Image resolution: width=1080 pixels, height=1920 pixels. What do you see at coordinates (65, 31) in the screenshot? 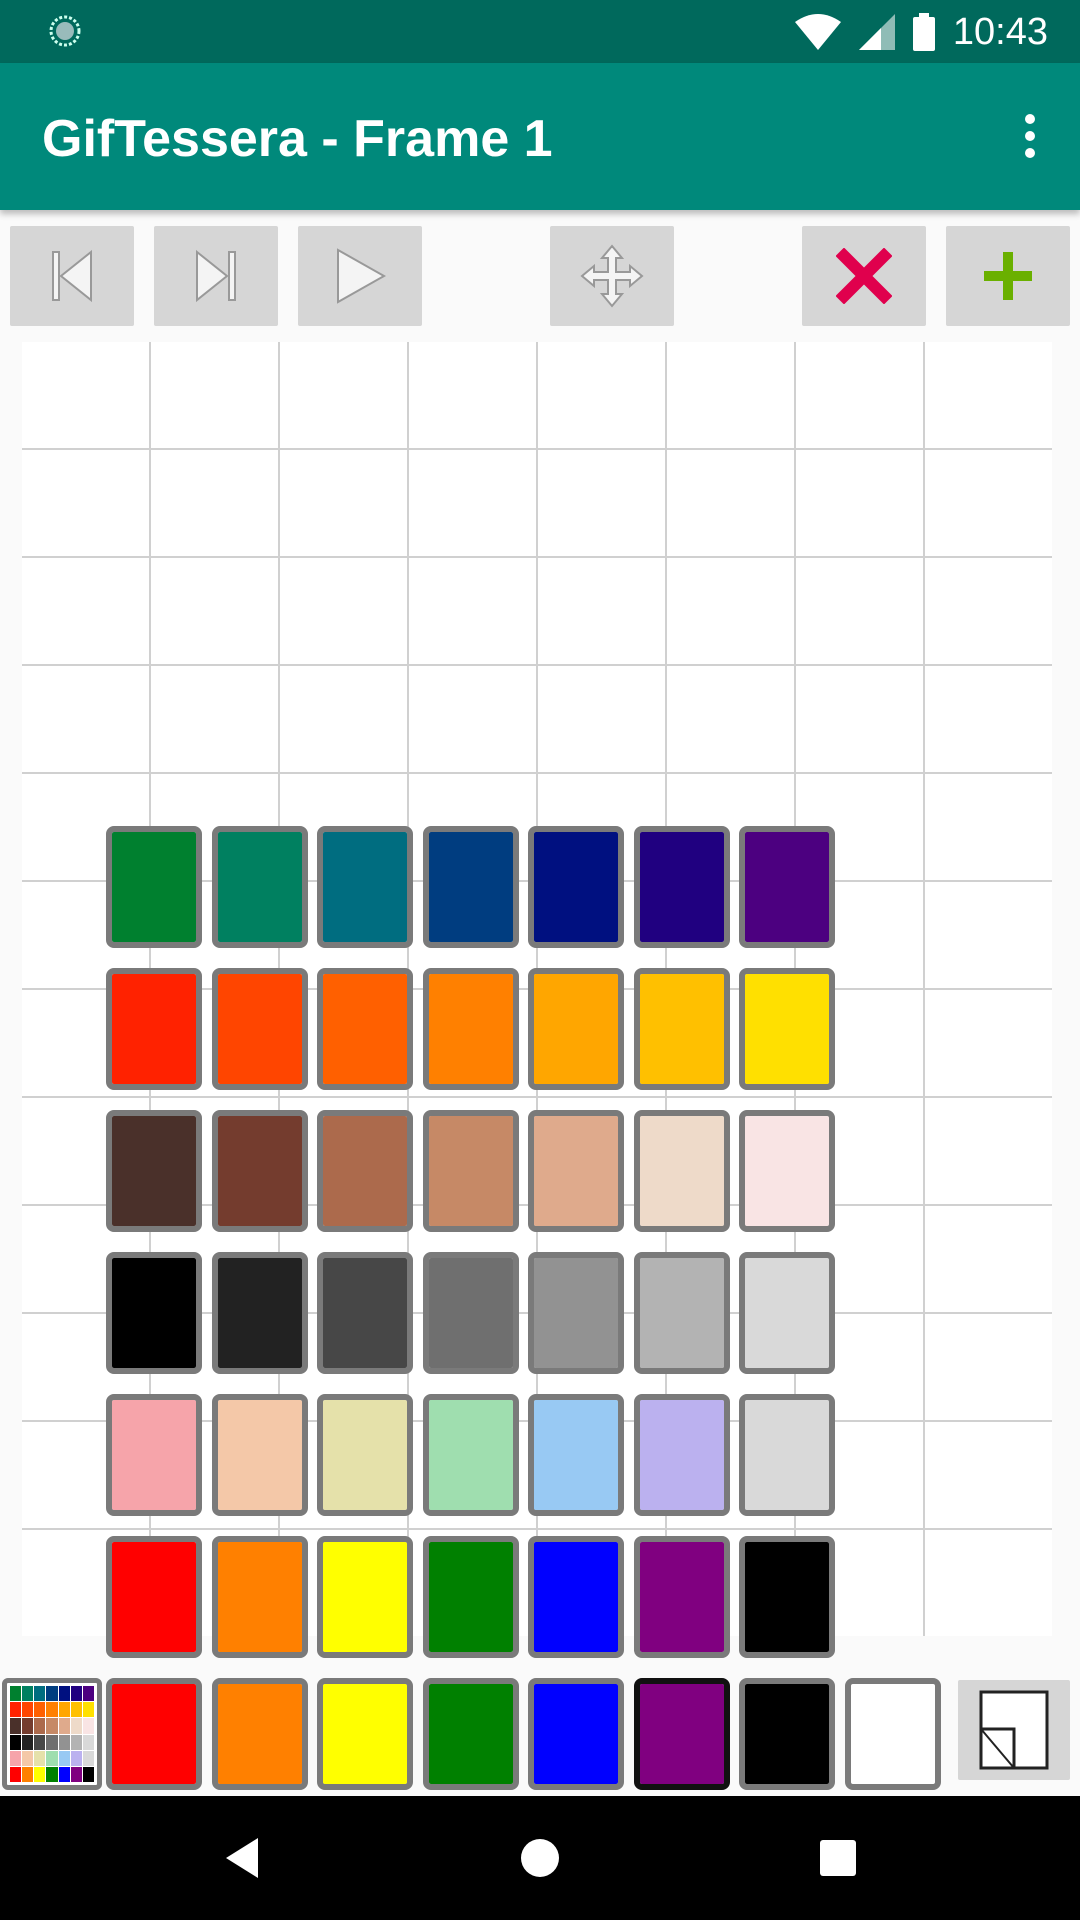
I see `sync-icon` at bounding box center [65, 31].